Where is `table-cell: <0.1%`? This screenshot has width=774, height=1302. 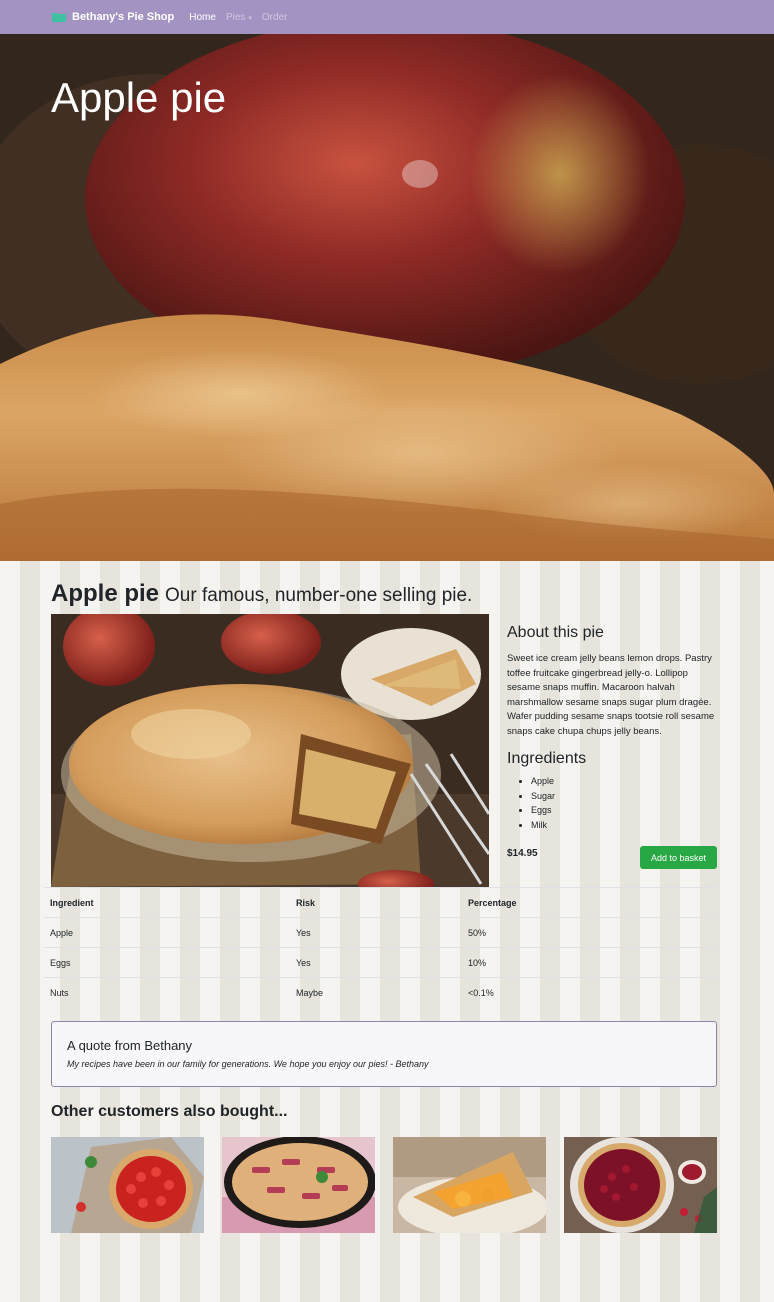 table-cell: <0.1% is located at coordinates (590, 992).